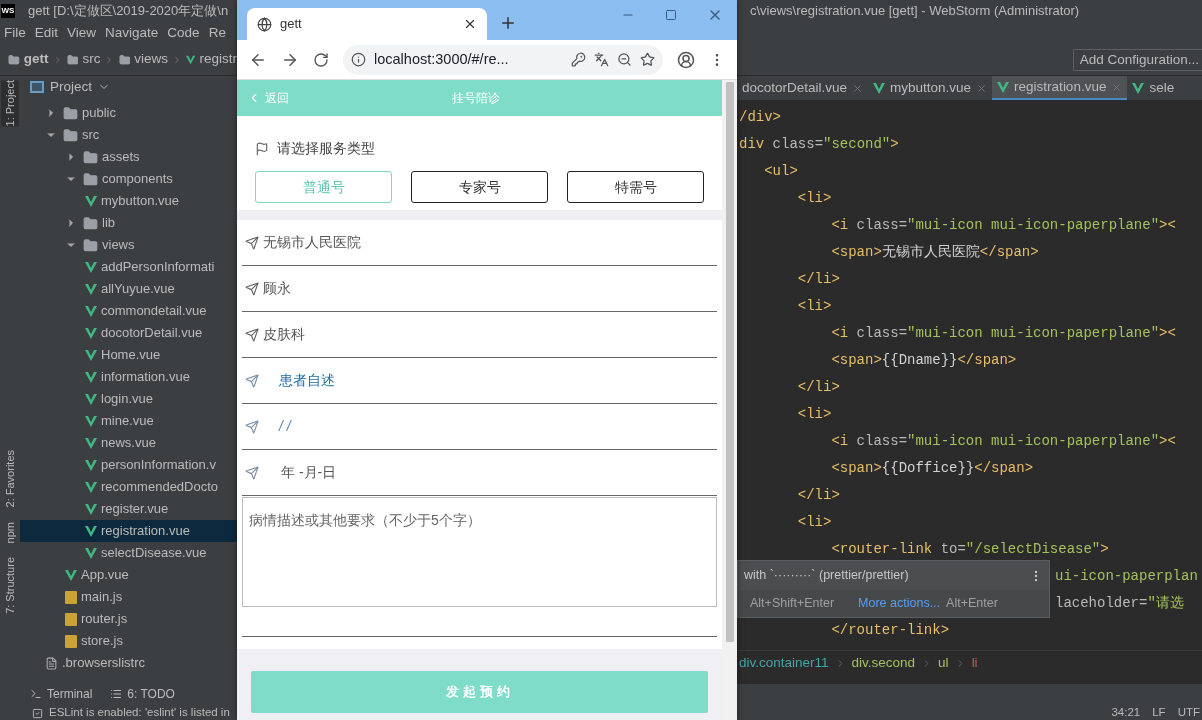 The height and width of the screenshot is (720, 1202). What do you see at coordinates (46, 33) in the screenshot?
I see `menu-item: Edit` at bounding box center [46, 33].